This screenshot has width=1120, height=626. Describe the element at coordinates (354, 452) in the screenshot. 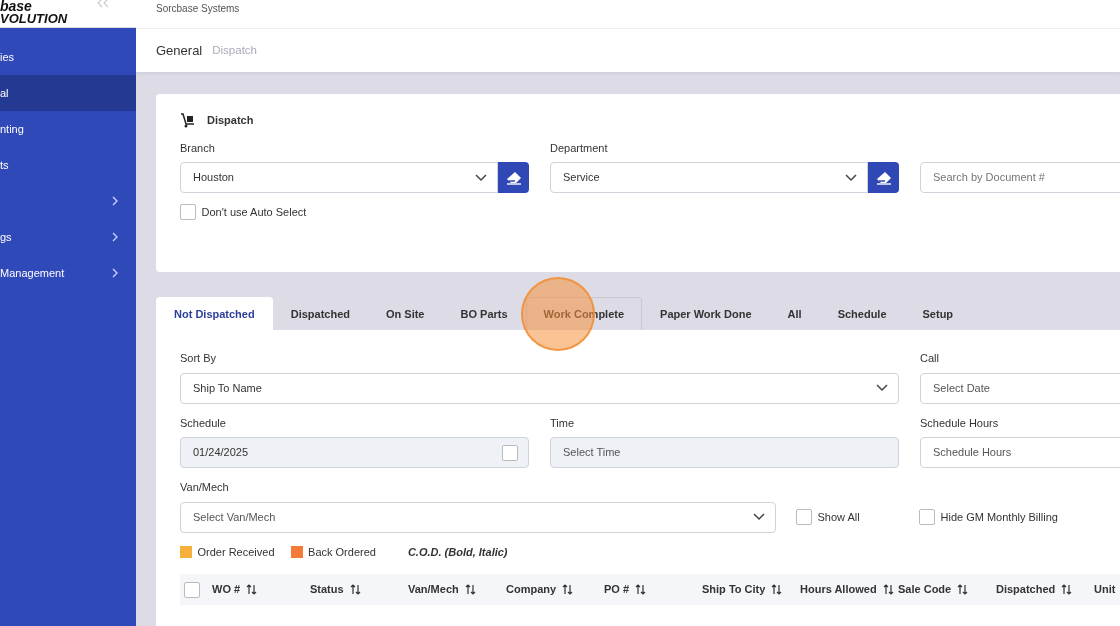

I see `date-field: 01/24/2025` at that location.